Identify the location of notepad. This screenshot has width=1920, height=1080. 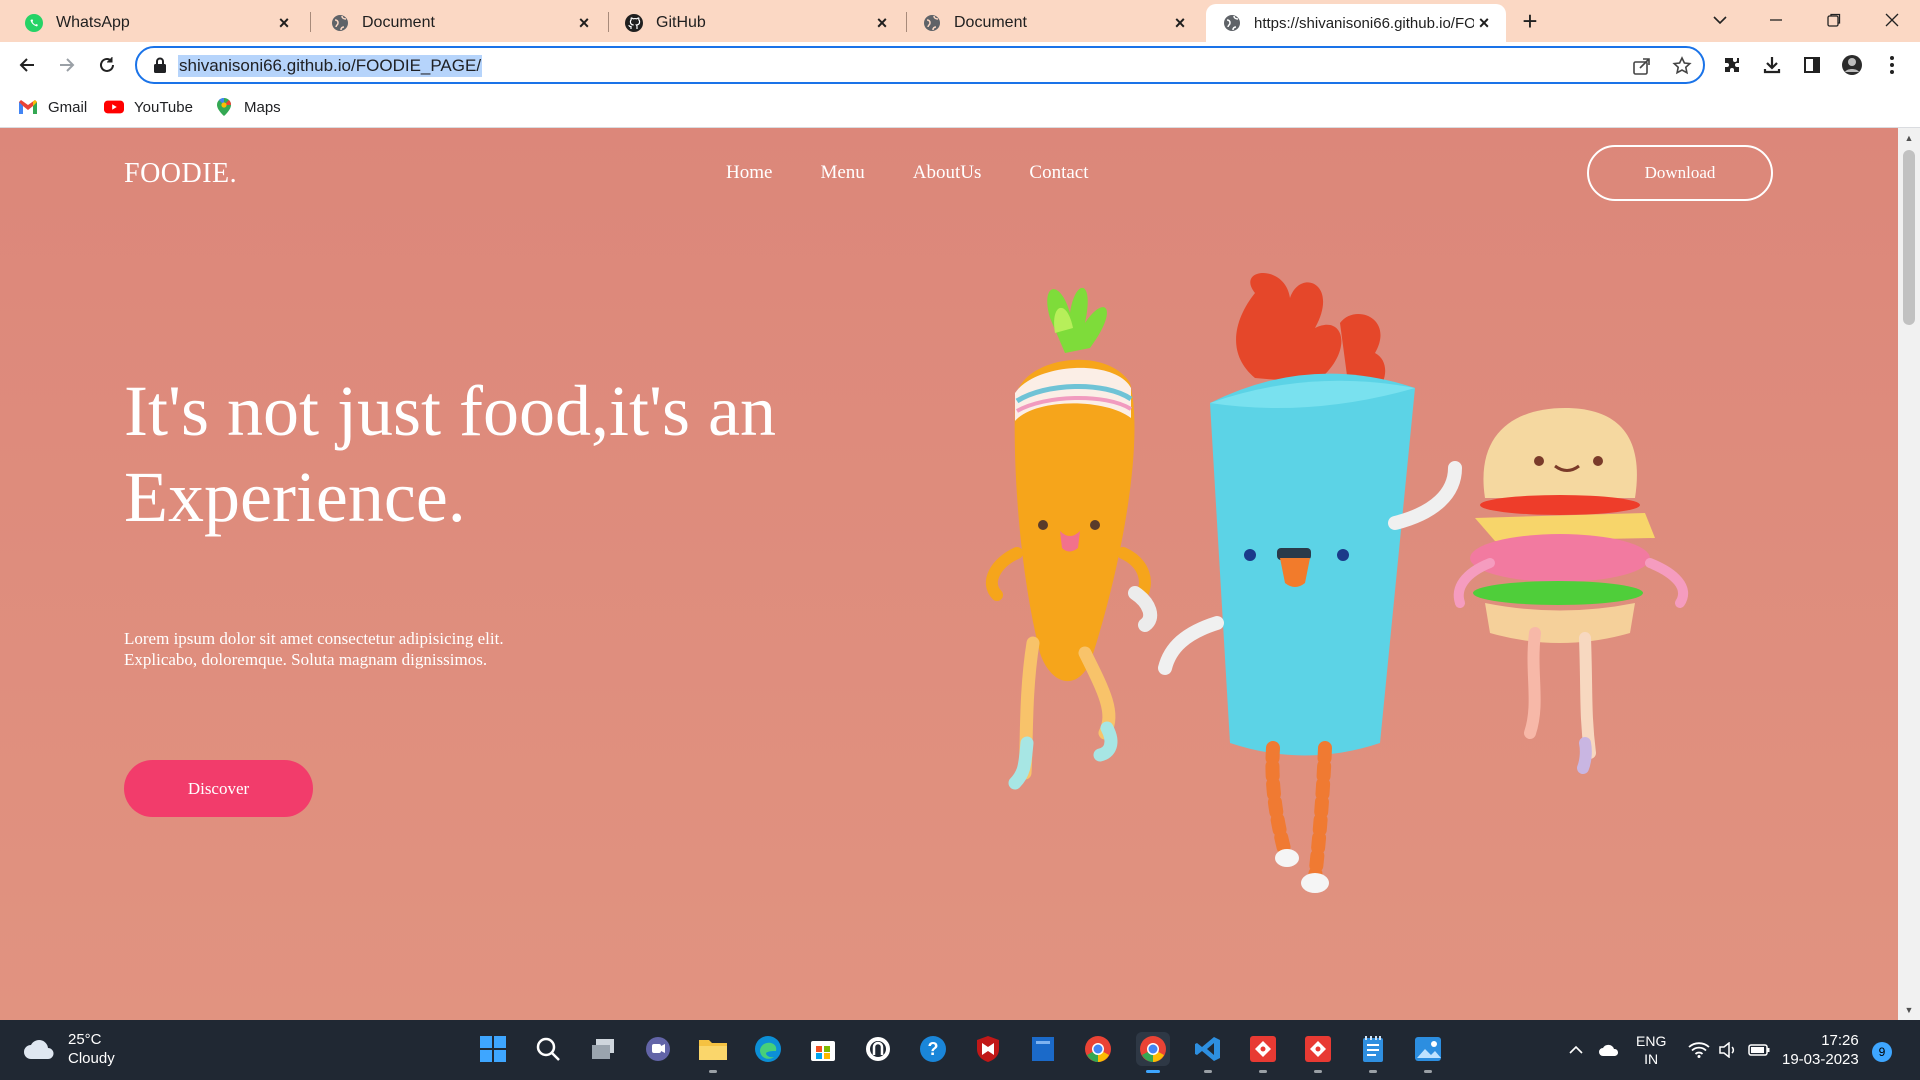
(1373, 1052).